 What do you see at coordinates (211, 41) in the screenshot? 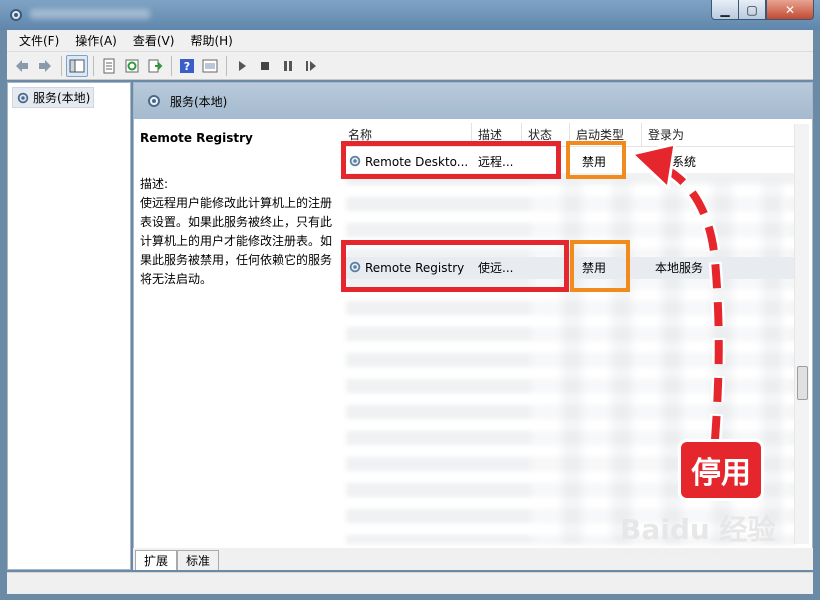
I see `menu-help: 帮助(H)` at bounding box center [211, 41].